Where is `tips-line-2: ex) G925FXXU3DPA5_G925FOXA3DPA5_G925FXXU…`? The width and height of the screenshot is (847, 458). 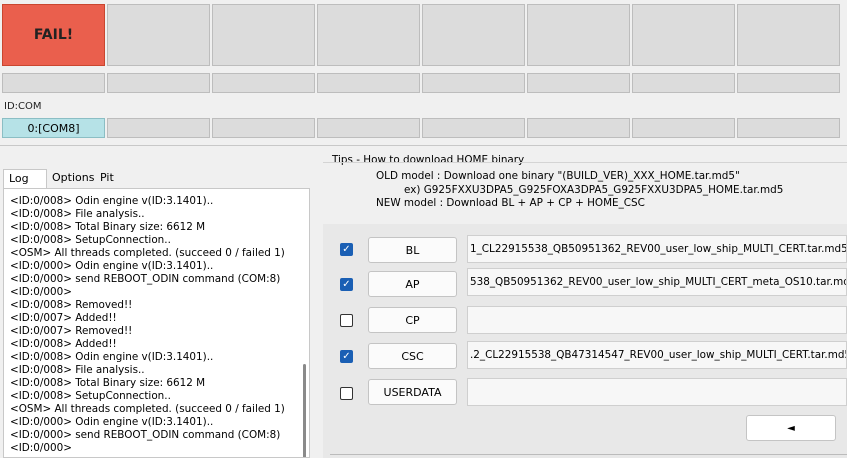 tips-line-2: ex) G925FXXU3DPA5_G925FOXA3DPA5_G925FXXU… is located at coordinates (594, 190).